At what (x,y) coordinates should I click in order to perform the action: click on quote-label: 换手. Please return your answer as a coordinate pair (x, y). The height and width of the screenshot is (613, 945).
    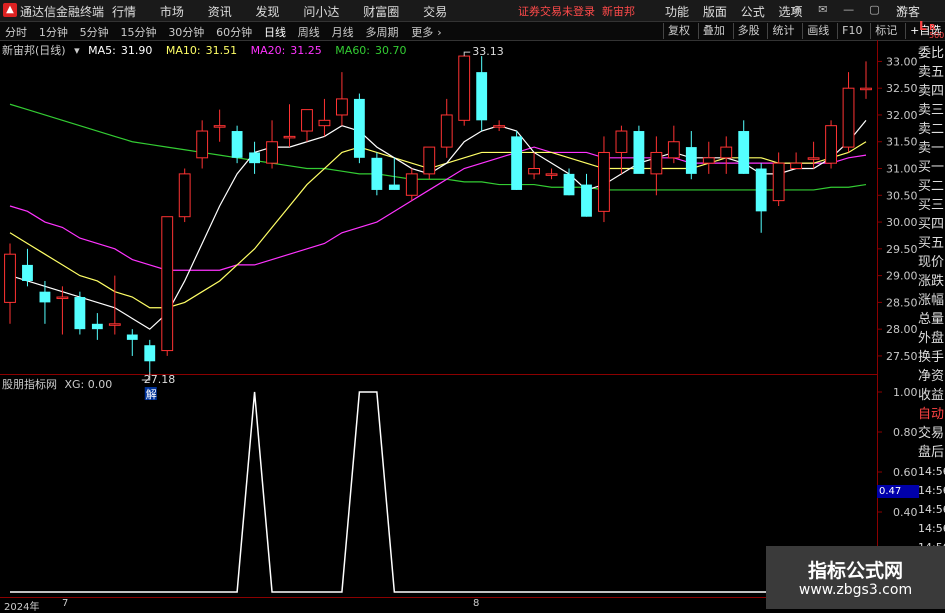
    Looking at the image, I should click on (931, 357).